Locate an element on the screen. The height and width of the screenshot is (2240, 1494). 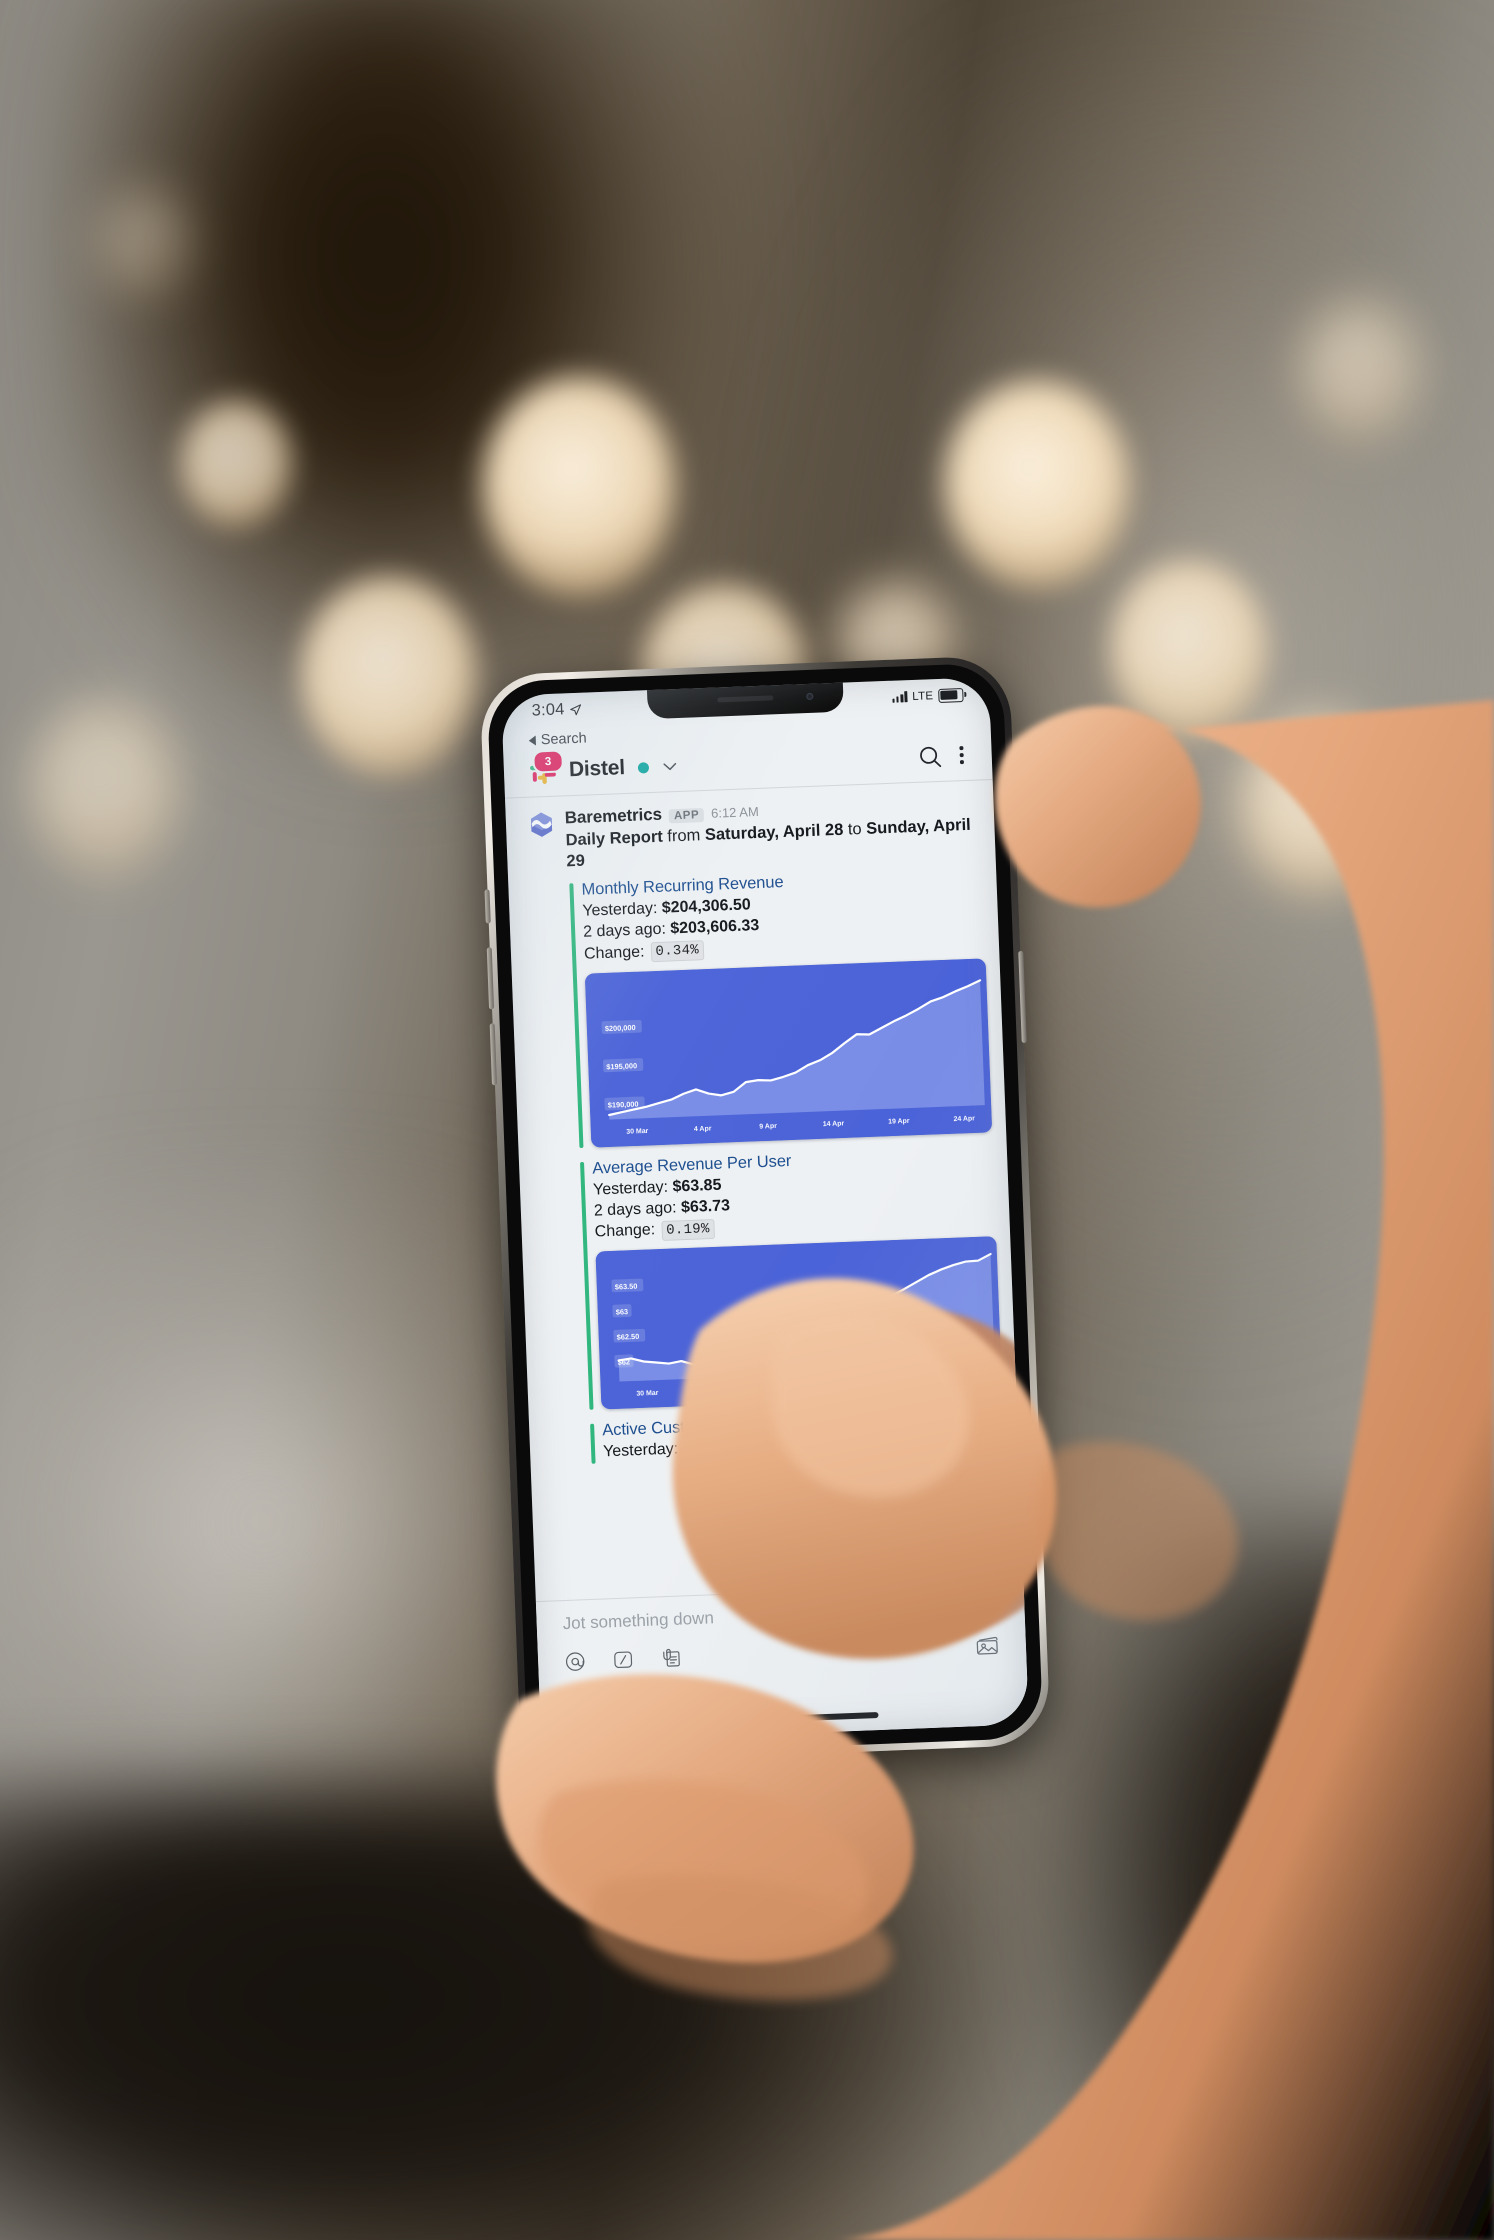
chevron-down-icon is located at coordinates (670, 767).